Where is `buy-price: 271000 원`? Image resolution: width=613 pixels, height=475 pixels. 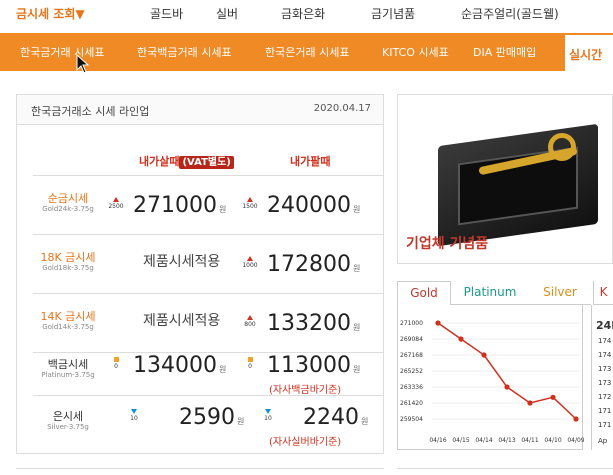
buy-price: 271000 원 is located at coordinates (180, 205).